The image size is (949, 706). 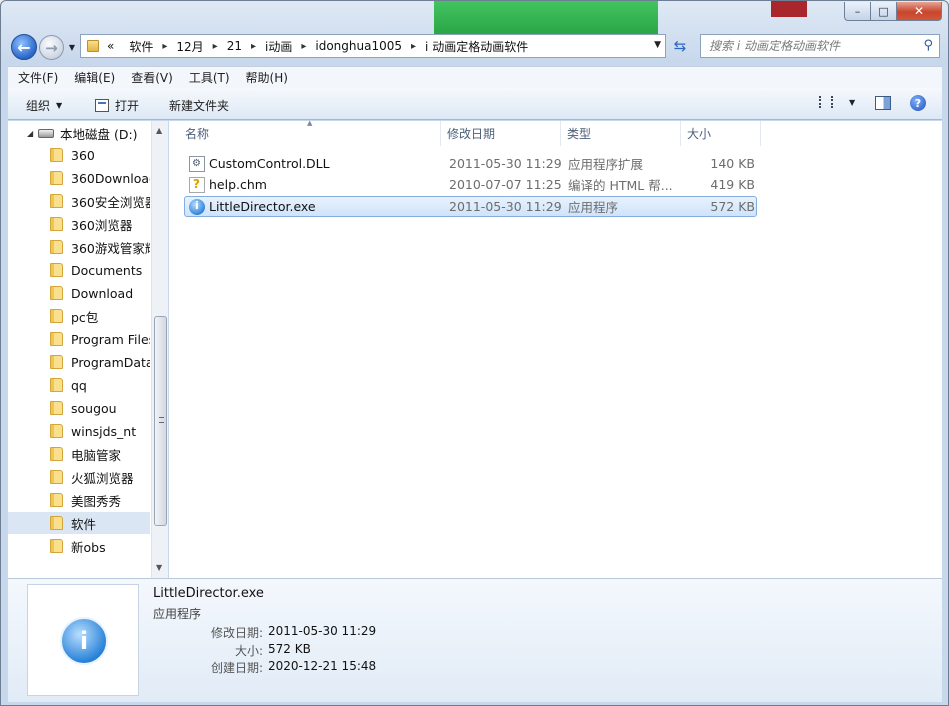 I want to click on menu-bar: 文件(F) 编辑(E) 查看(V) 工具(T) 帮助(H), so click(x=475, y=77).